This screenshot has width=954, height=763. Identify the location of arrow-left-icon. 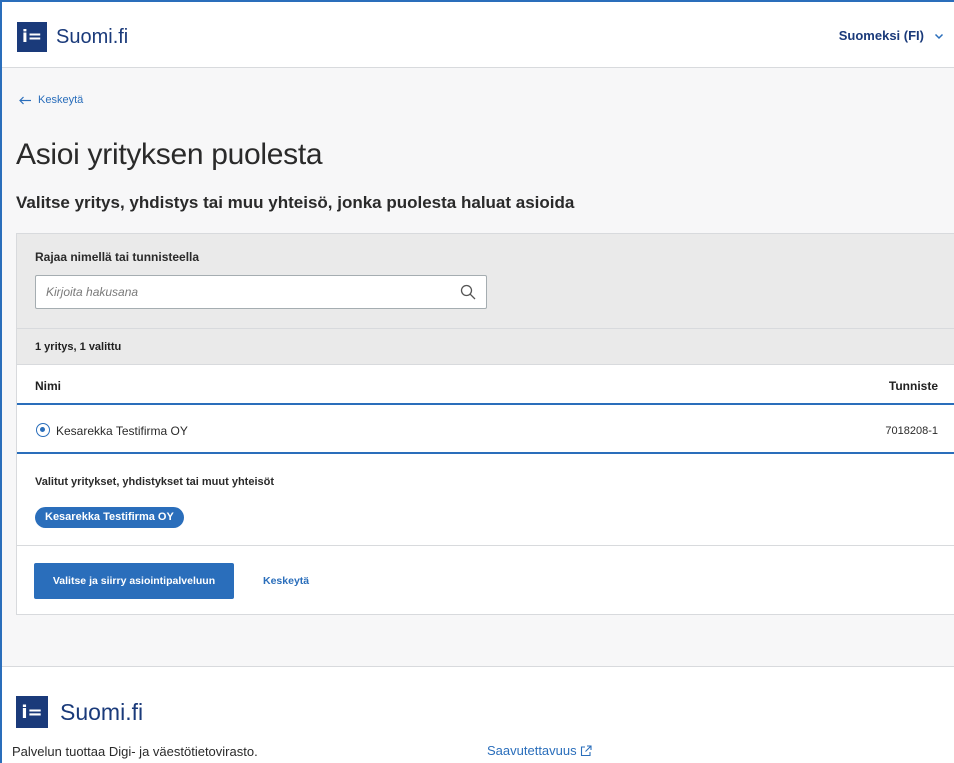
(25, 100).